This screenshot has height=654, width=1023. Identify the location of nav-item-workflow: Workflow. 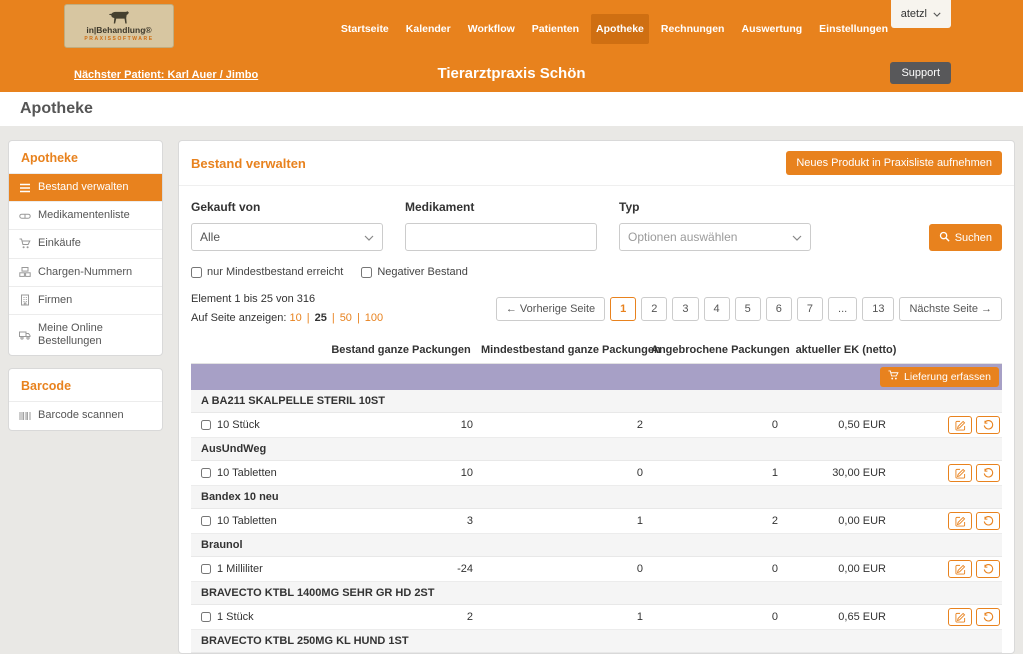
(491, 29).